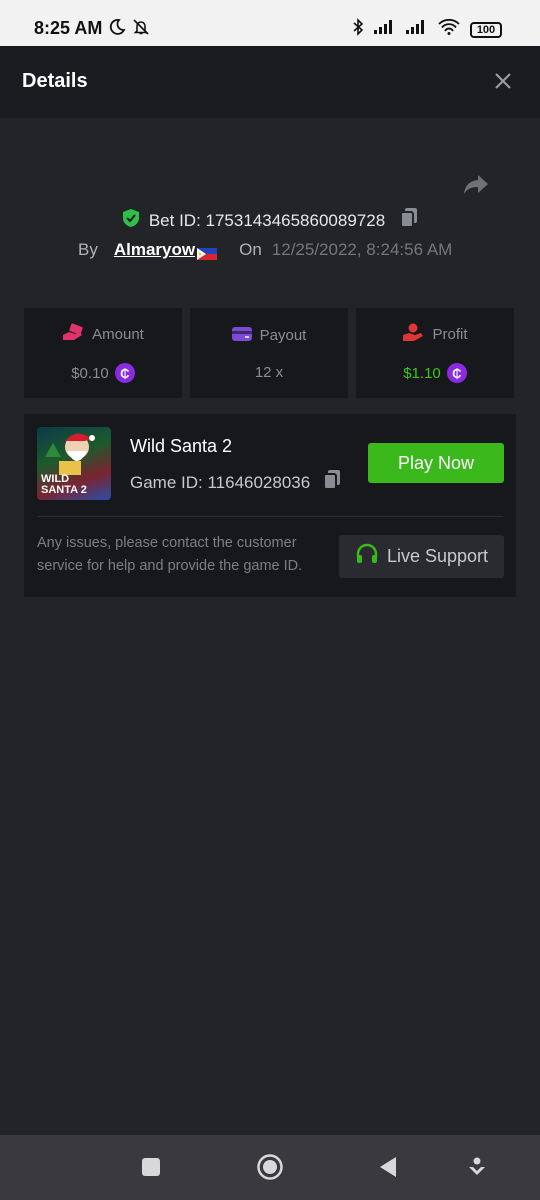  What do you see at coordinates (131, 220) in the screenshot?
I see `shield-check-icon` at bounding box center [131, 220].